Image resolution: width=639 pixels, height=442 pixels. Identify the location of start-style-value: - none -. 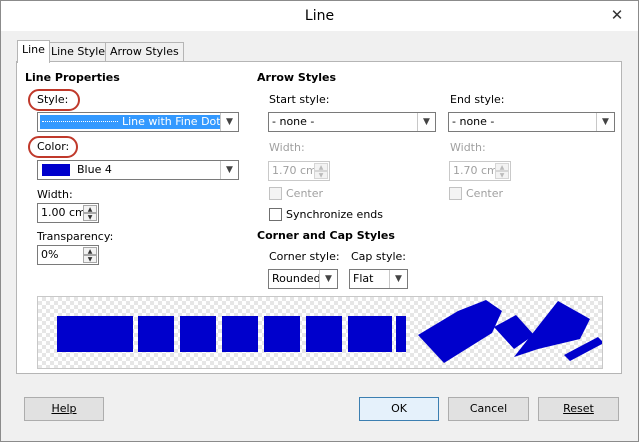
(293, 121).